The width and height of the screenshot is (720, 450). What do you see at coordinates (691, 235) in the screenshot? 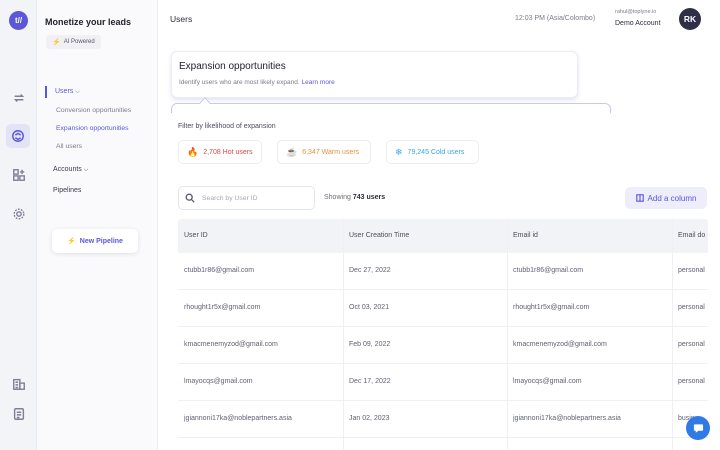
I see `column-header-email-domain: Email do` at bounding box center [691, 235].